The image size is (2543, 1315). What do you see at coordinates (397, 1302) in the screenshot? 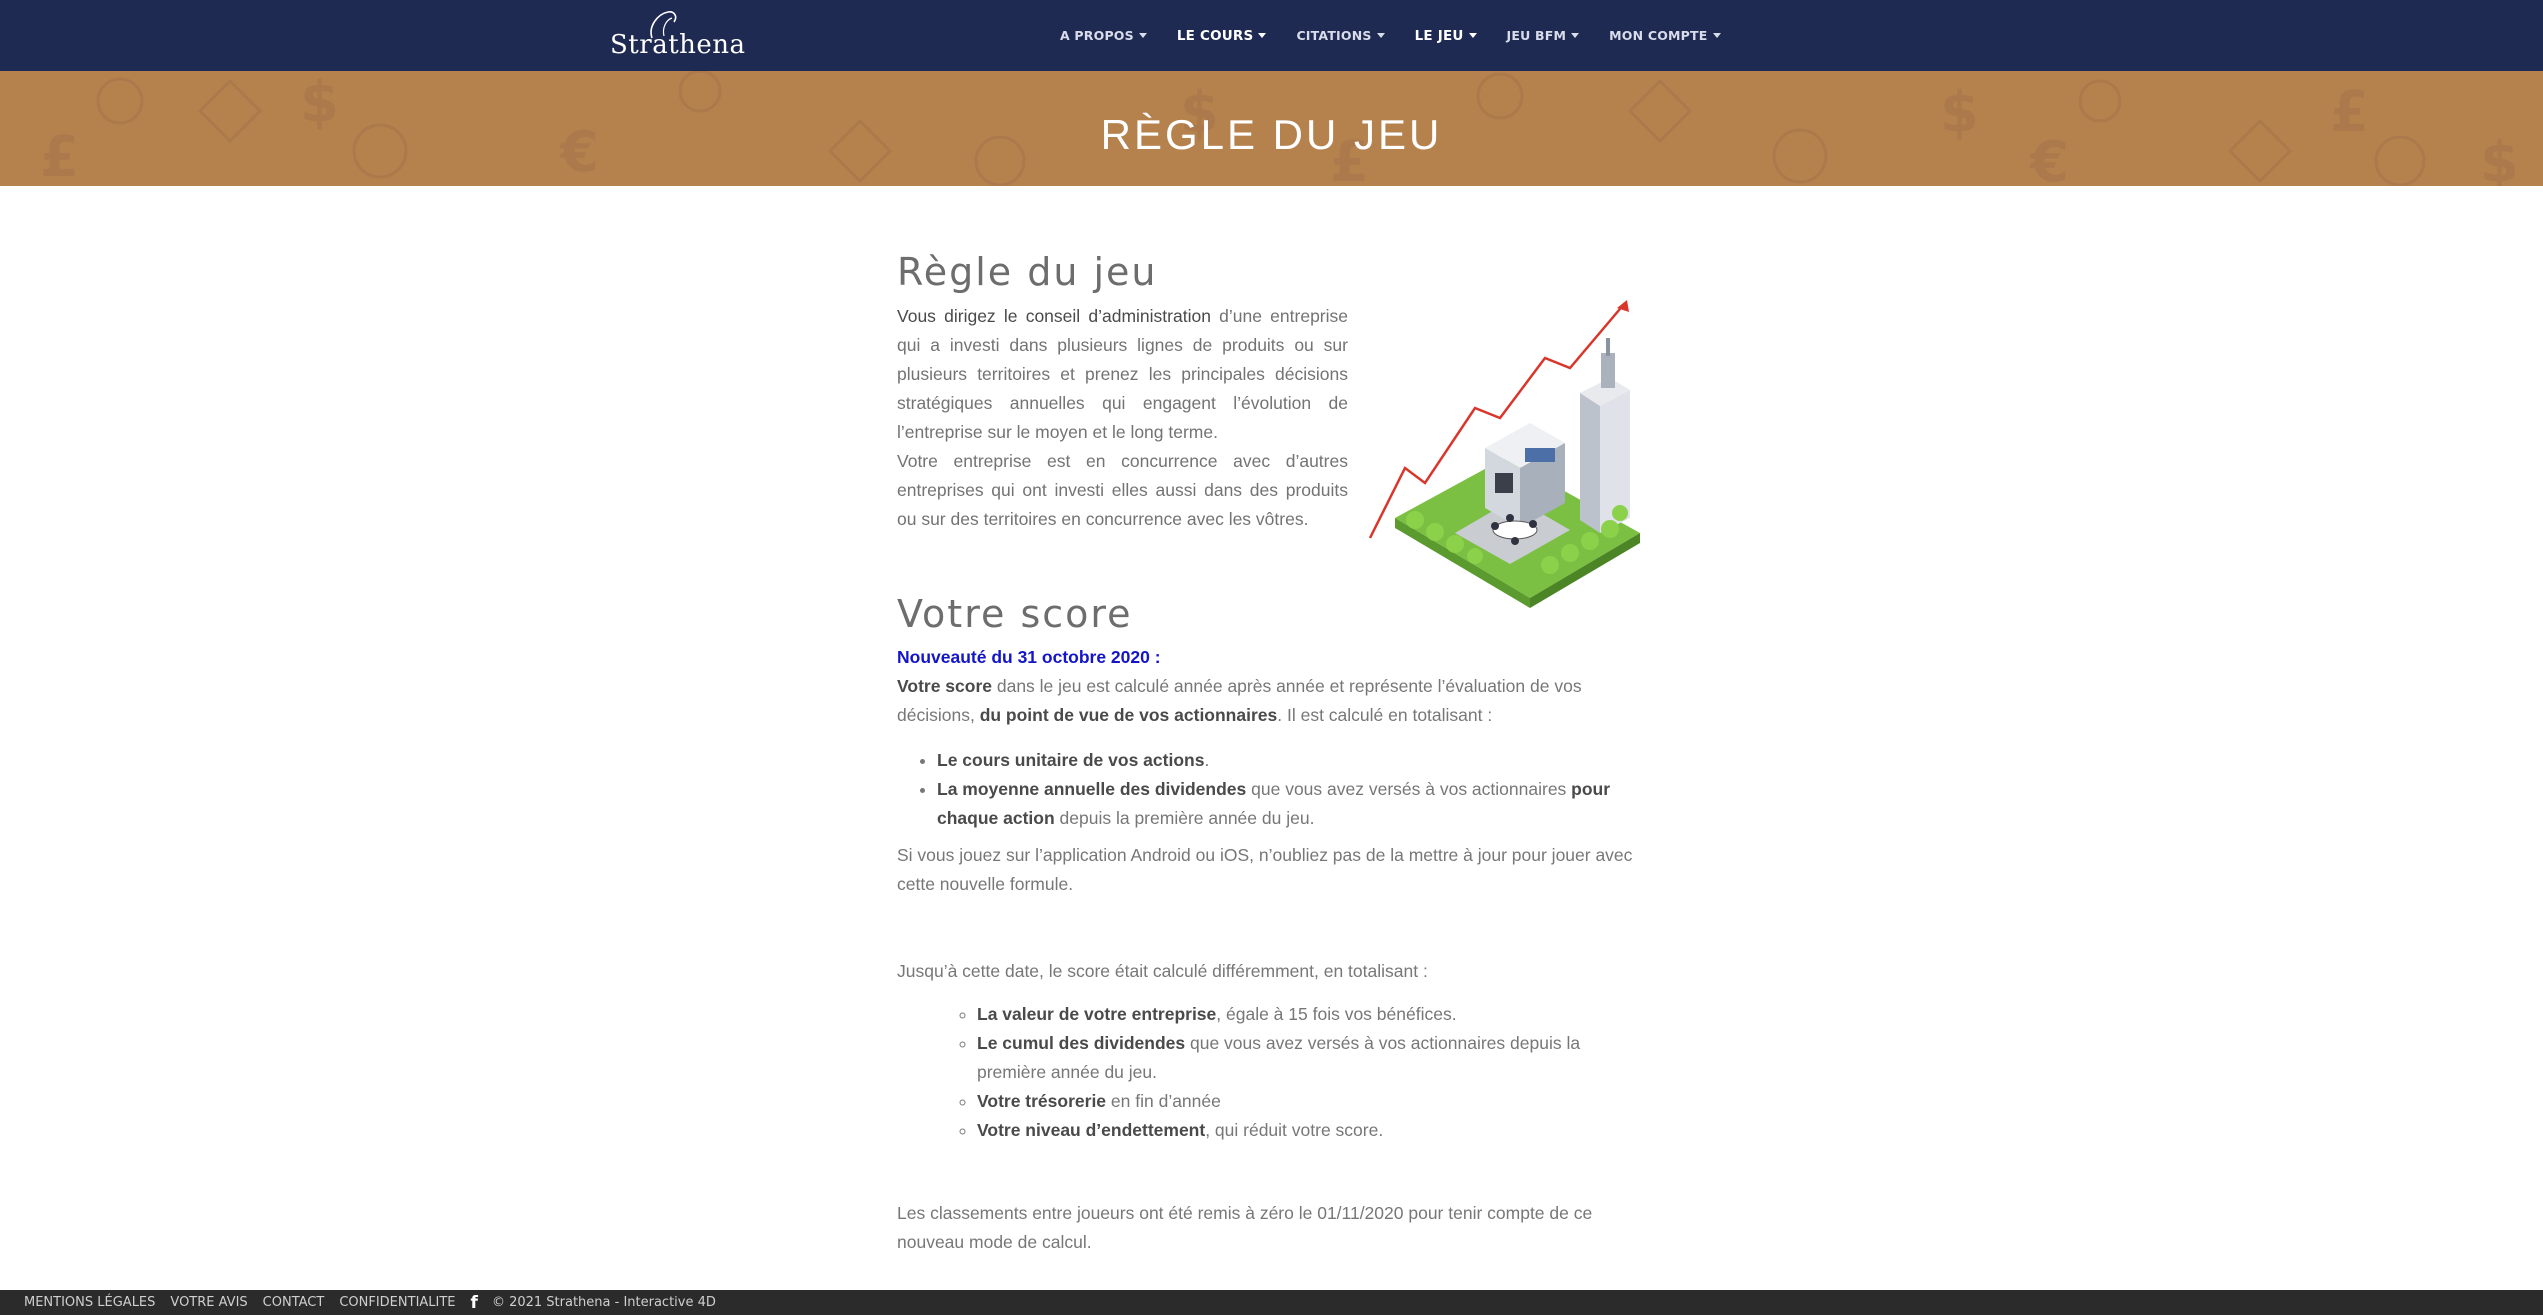
I see `footer-link-confidentialite: CONFIDENTIALITE` at bounding box center [397, 1302].